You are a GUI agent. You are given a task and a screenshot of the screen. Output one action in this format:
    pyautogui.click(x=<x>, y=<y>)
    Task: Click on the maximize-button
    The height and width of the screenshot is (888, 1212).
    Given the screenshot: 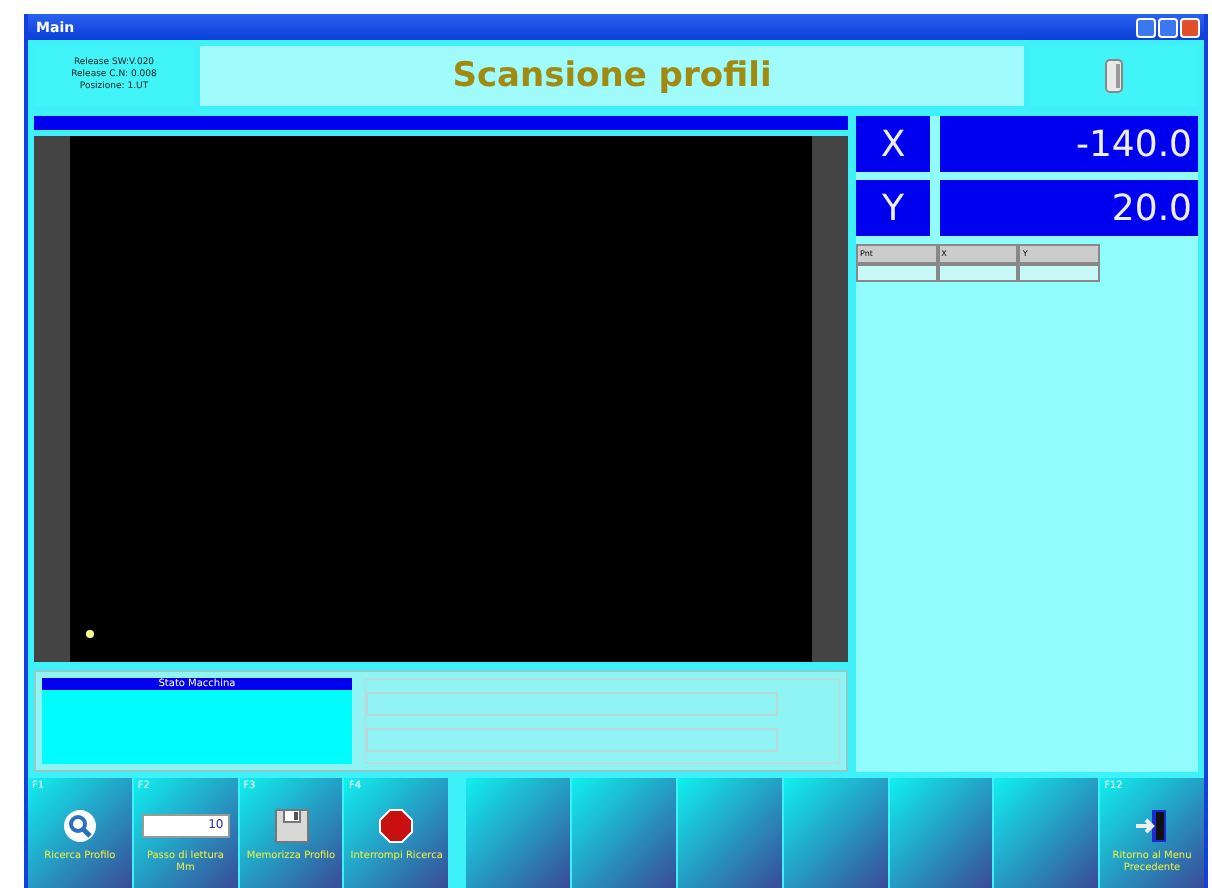 What is the action you would take?
    pyautogui.click(x=1168, y=27)
    